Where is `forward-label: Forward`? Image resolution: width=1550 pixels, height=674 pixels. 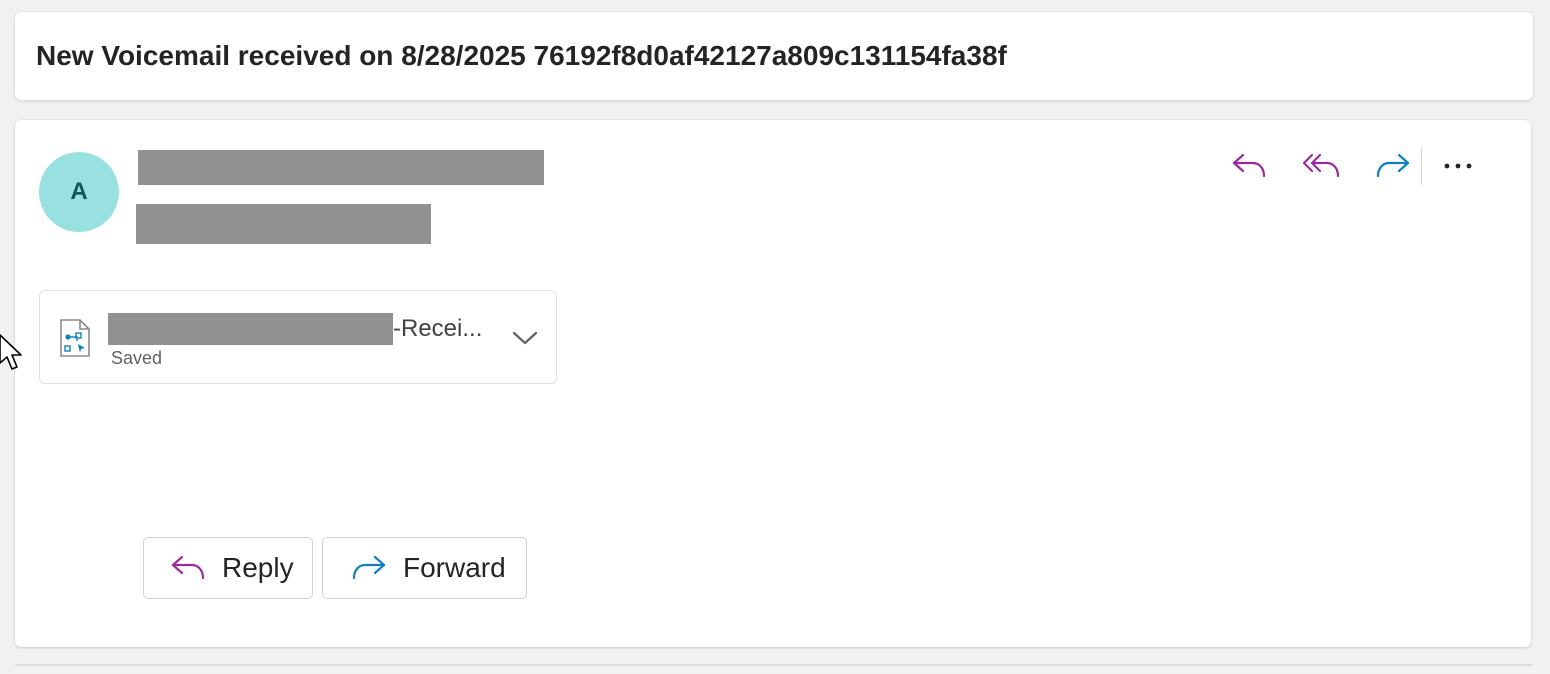
forward-label: Forward is located at coordinates (454, 567).